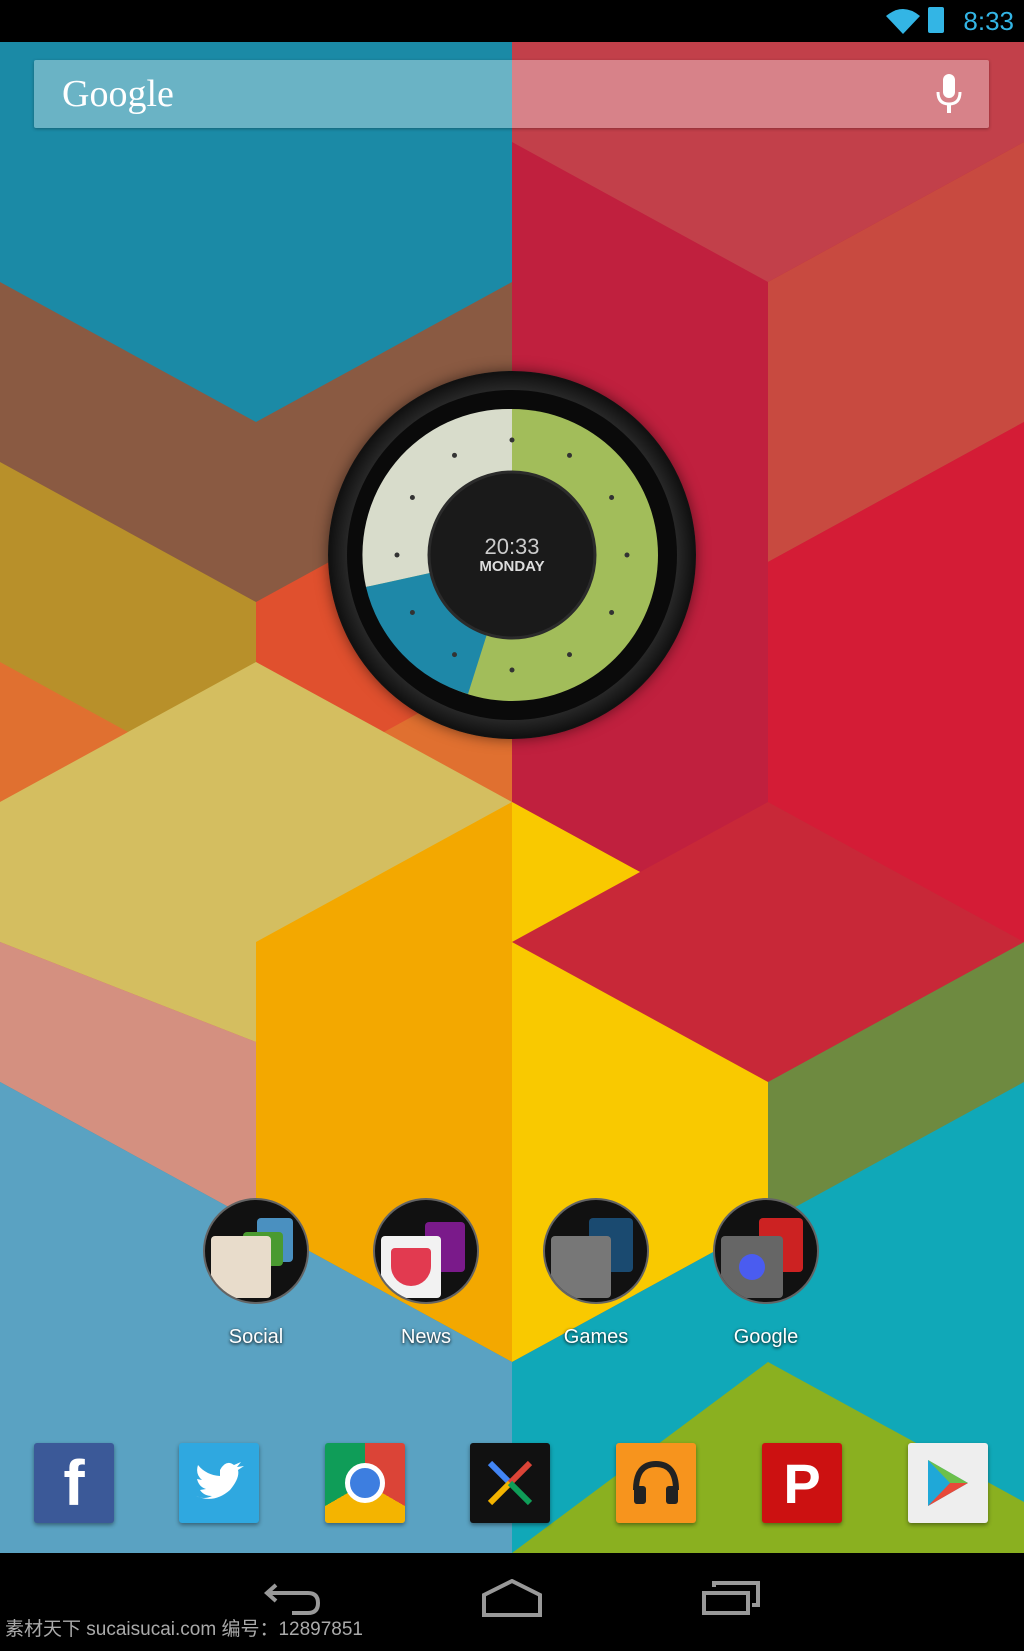 Image resolution: width=1024 pixels, height=1651 pixels. What do you see at coordinates (766, 1337) in the screenshot?
I see `folder-label: Google` at bounding box center [766, 1337].